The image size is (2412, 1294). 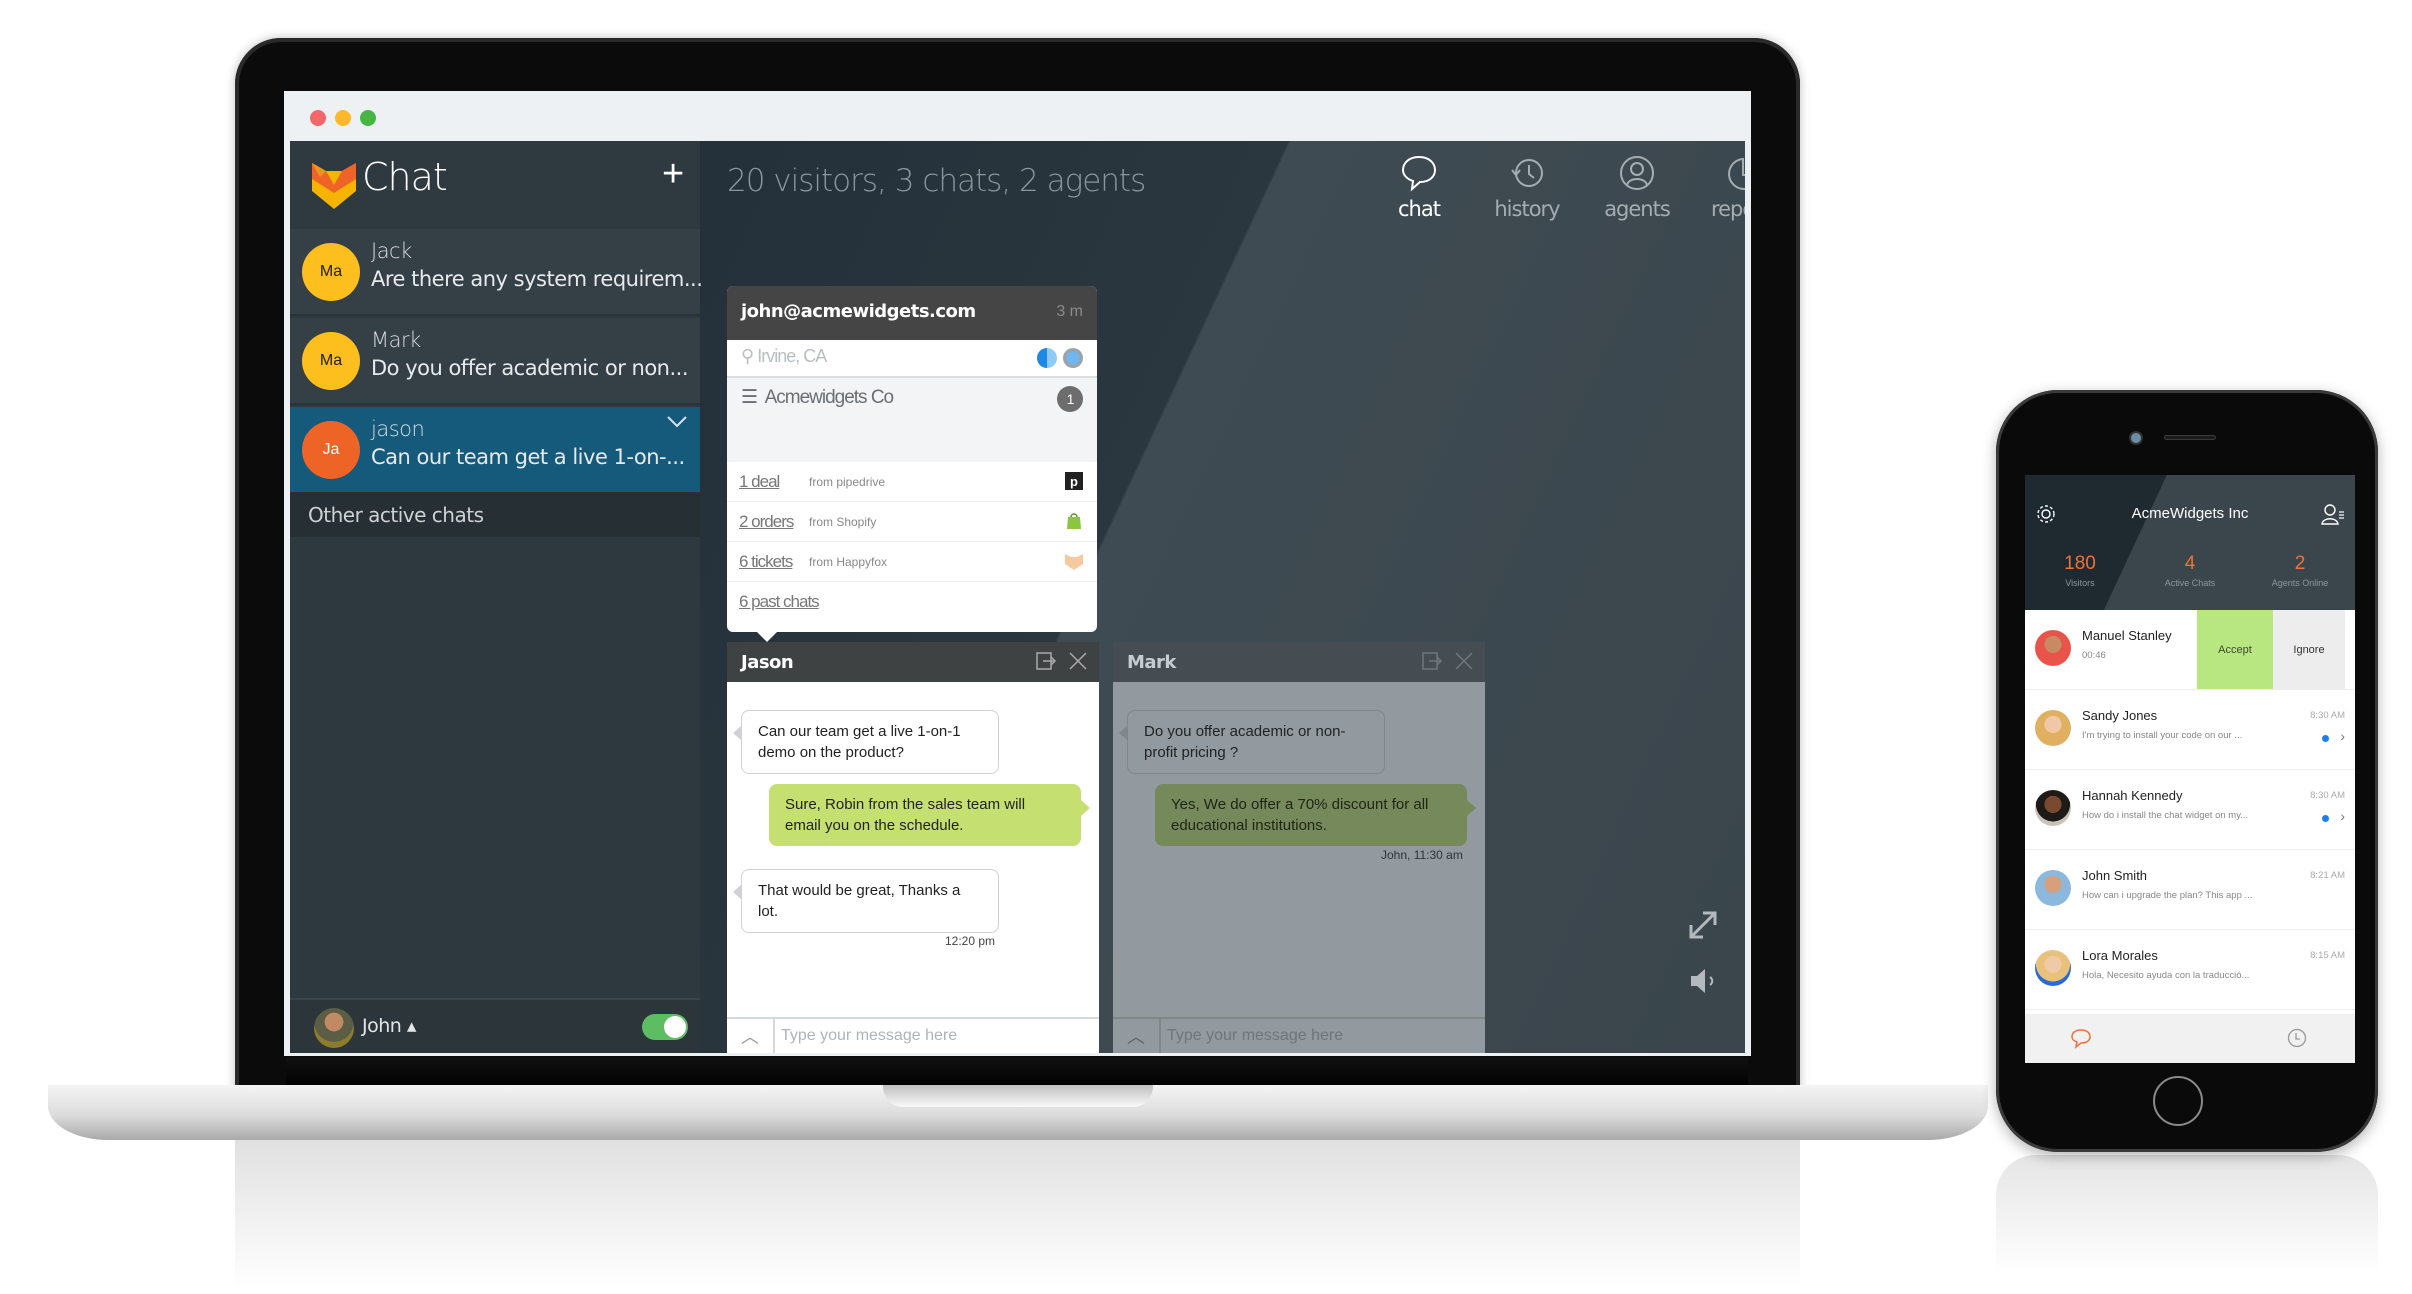 I want to click on nav-reports: reports, so click(x=1720, y=187).